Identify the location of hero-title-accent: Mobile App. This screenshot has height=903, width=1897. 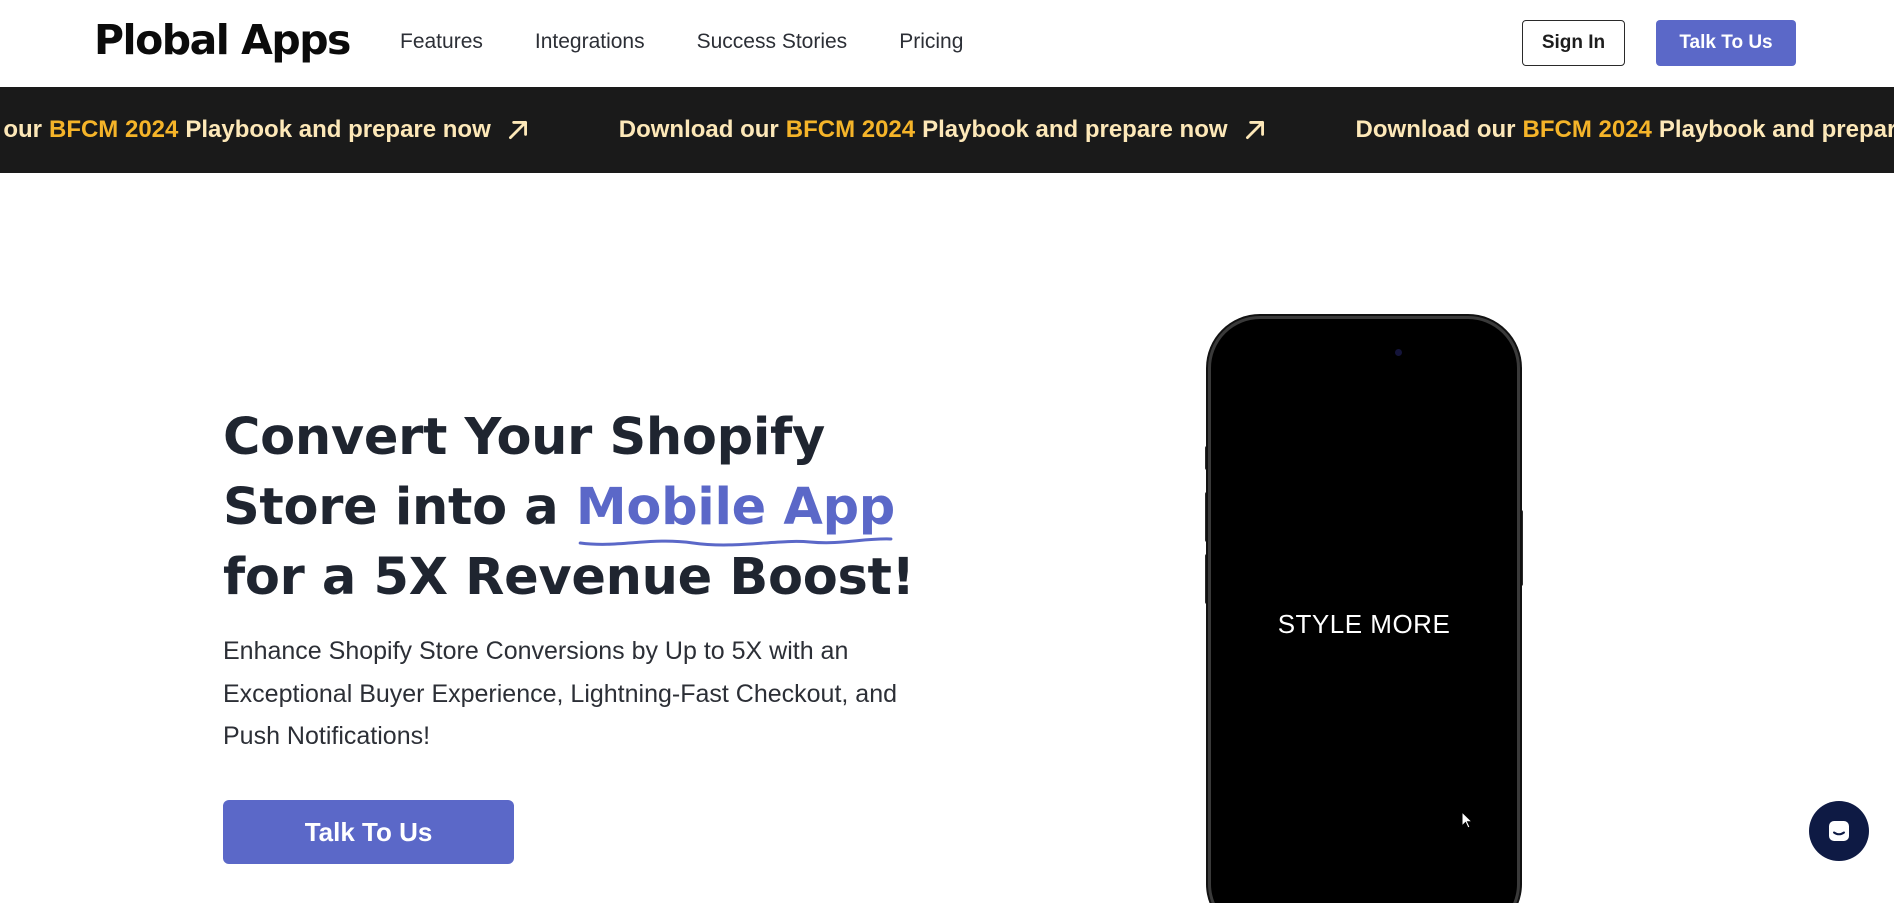
(735, 510).